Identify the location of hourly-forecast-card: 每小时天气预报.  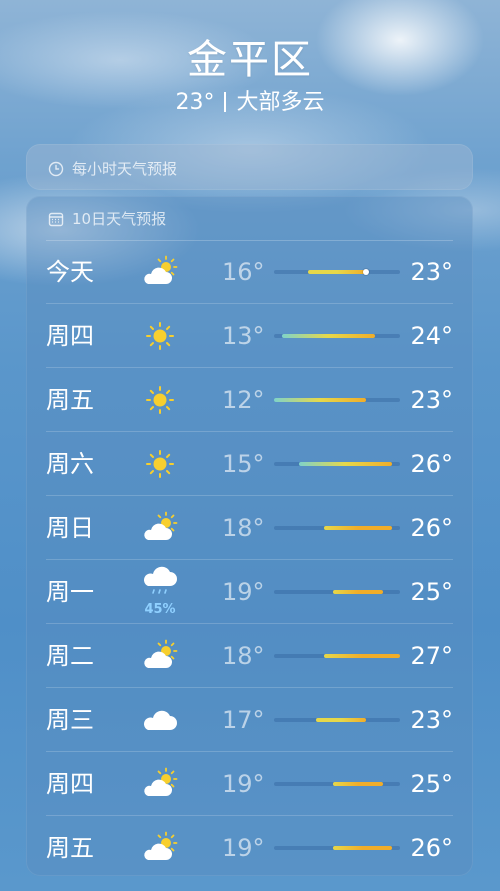
(249, 167).